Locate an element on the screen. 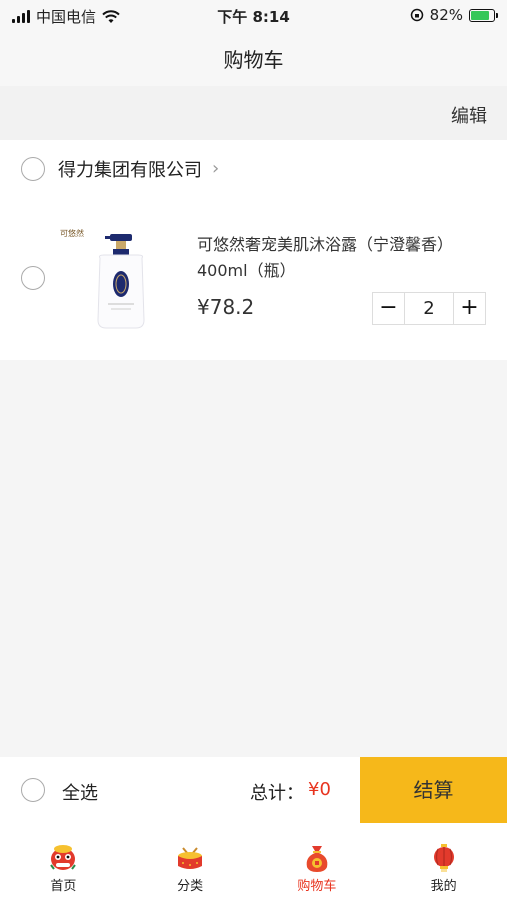 The height and width of the screenshot is (900, 507). store-select-radio is located at coordinates (33, 169).